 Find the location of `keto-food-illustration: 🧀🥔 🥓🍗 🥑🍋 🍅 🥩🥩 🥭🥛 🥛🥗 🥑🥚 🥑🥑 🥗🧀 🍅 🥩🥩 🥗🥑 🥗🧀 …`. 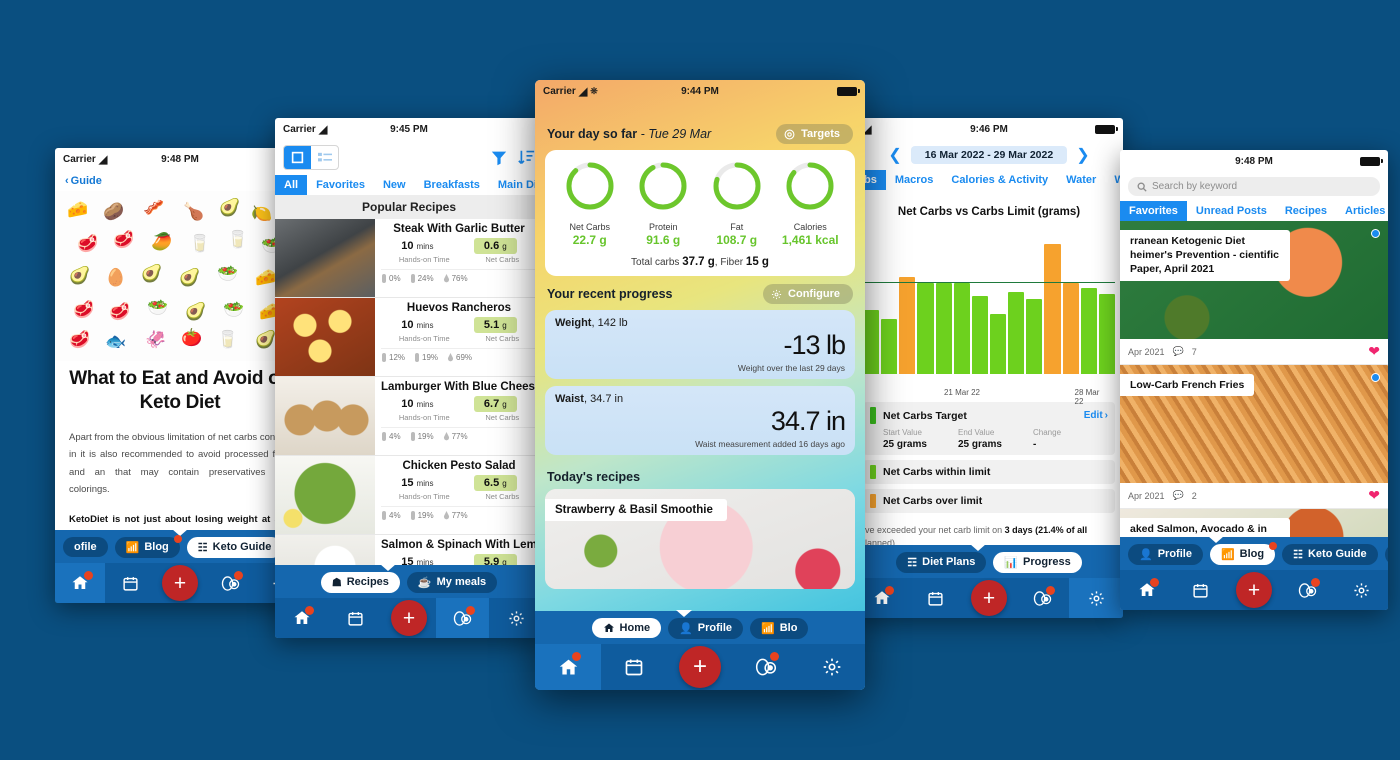

keto-food-illustration: 🧀🥔 🥓🍗 🥑🍋 🍅 🥩🥩 🥭🥛 🥛🥗 🥑🥚 🥑🥑 🥗🧀 🍅 🥩🥩 🥗🥑 🥗🧀 … is located at coordinates (180, 276).